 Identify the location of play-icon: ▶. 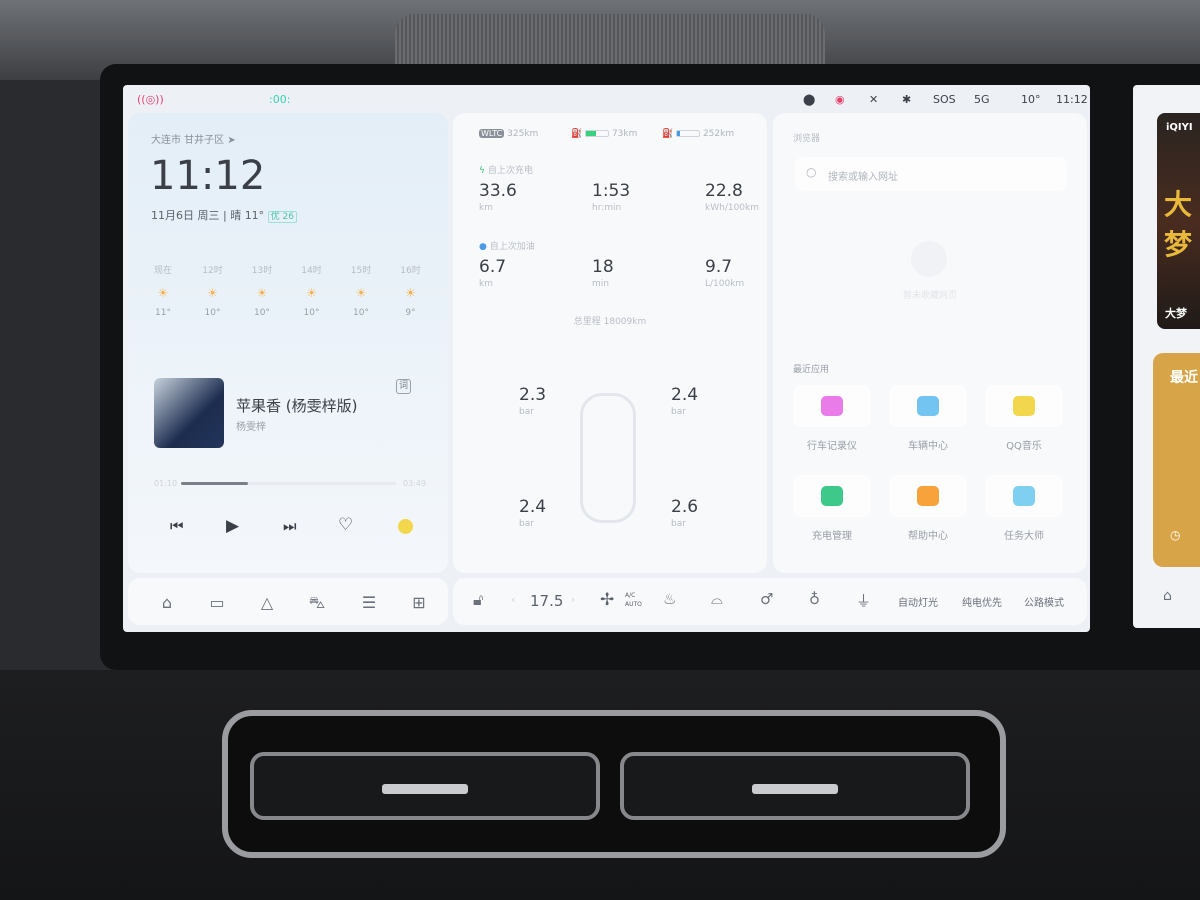
(232, 526).